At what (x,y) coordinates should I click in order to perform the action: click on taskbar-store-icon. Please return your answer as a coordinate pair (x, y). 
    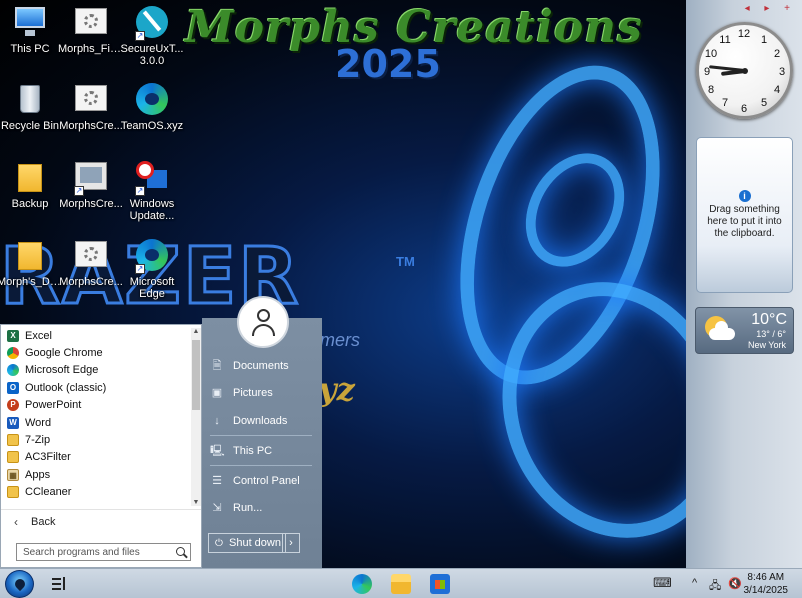
    Looking at the image, I should click on (440, 584).